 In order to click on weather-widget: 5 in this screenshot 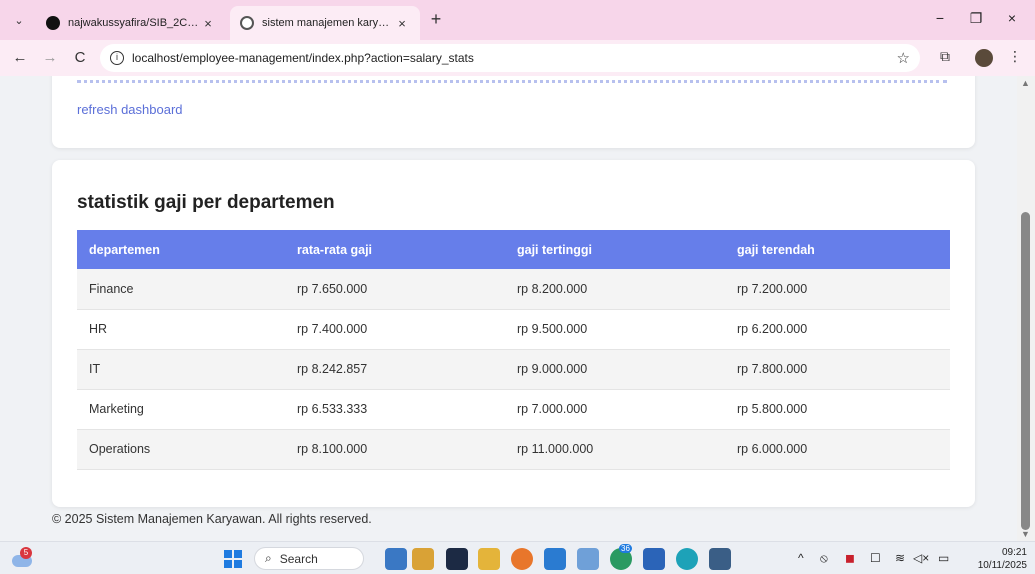, I will do `click(21, 558)`.